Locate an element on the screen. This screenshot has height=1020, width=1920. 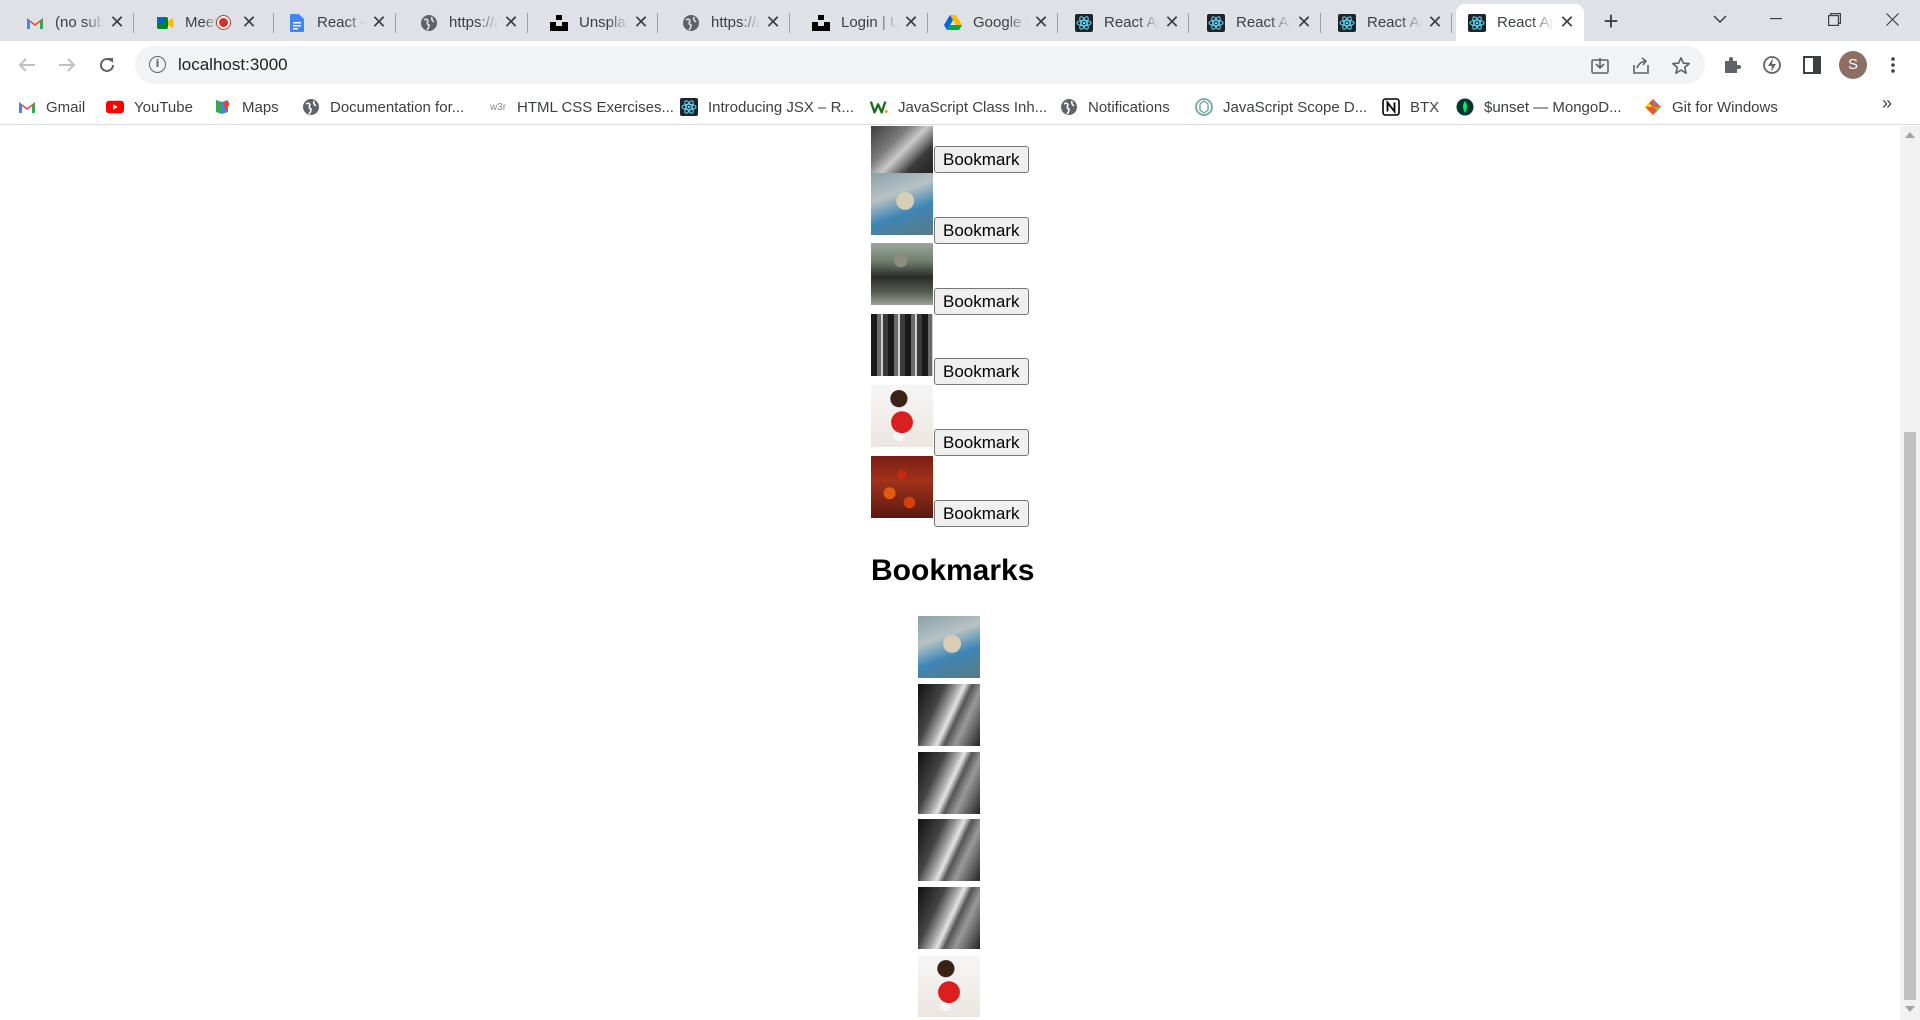
tab-gmail: (no subject) ✕ is located at coordinates (74, 22).